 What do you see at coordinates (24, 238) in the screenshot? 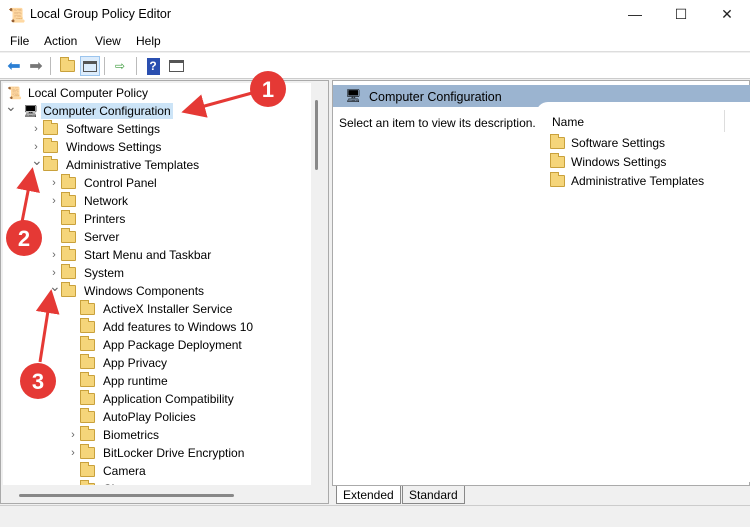
I see `annotation-label-2: 2` at bounding box center [24, 238].